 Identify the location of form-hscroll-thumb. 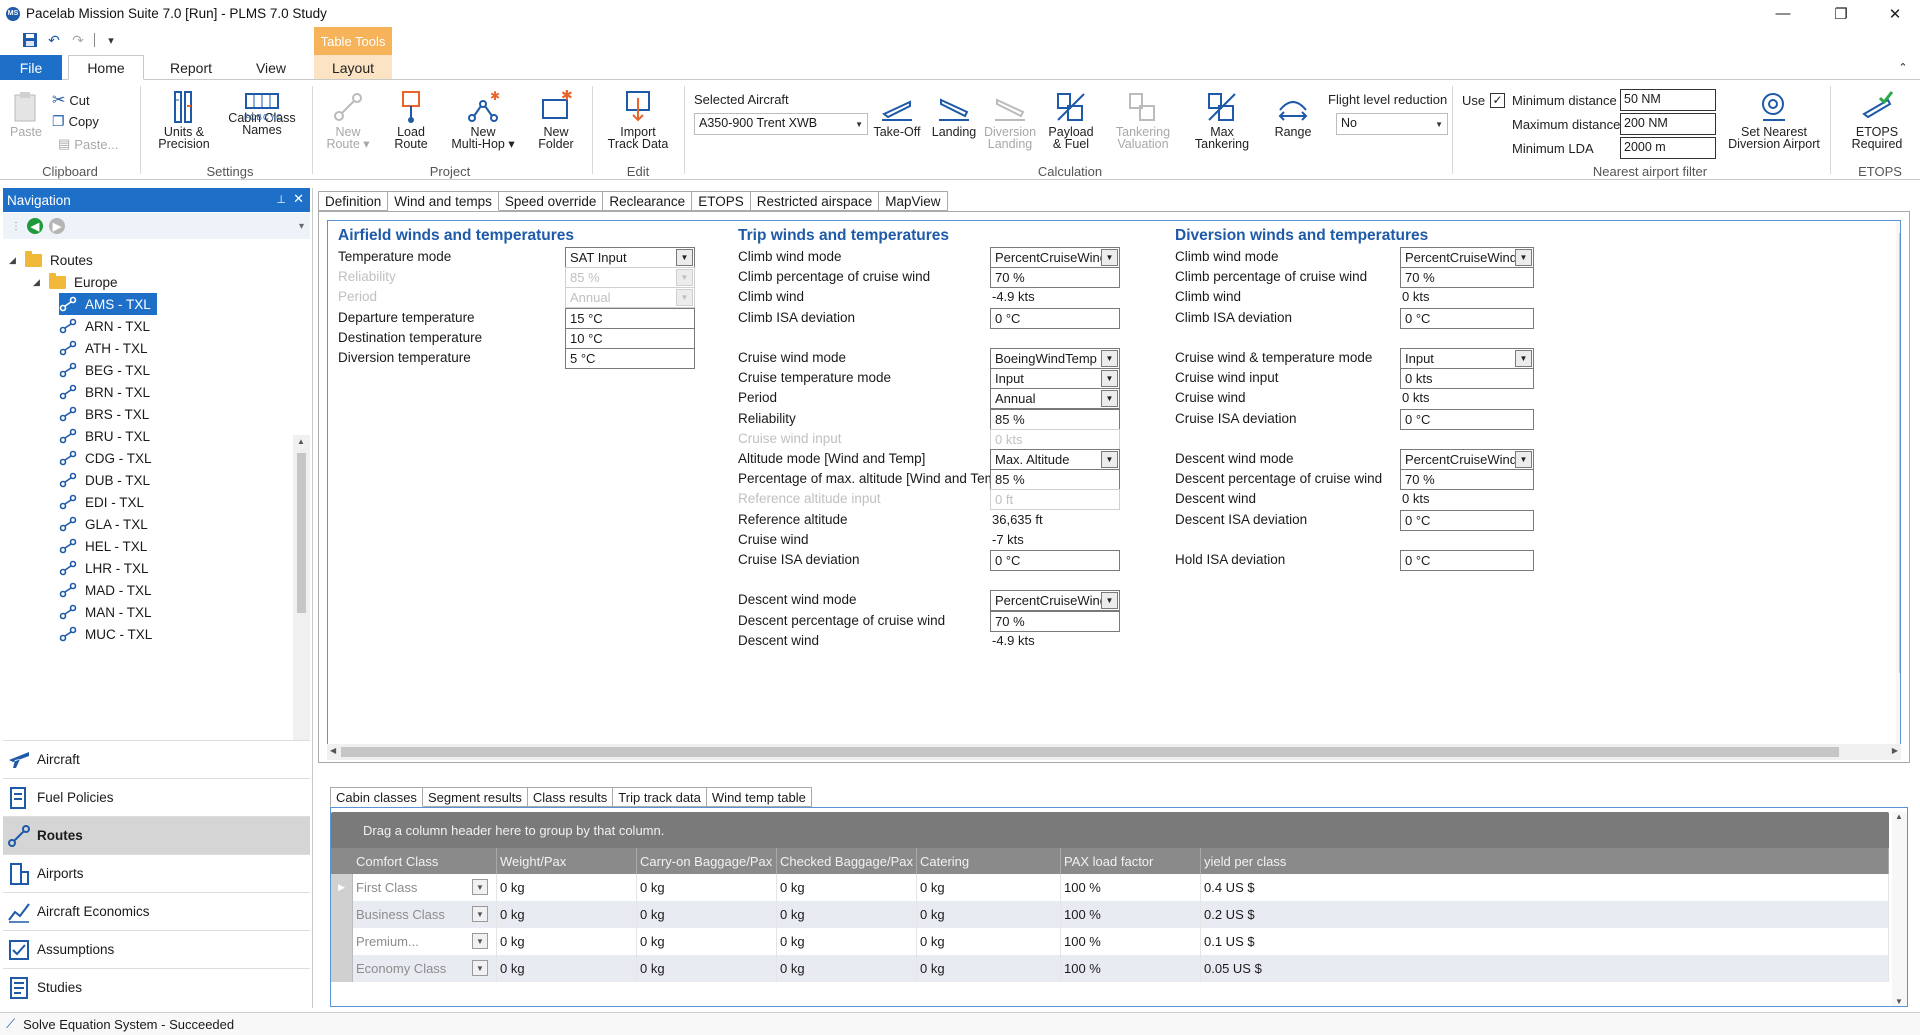
(1090, 752).